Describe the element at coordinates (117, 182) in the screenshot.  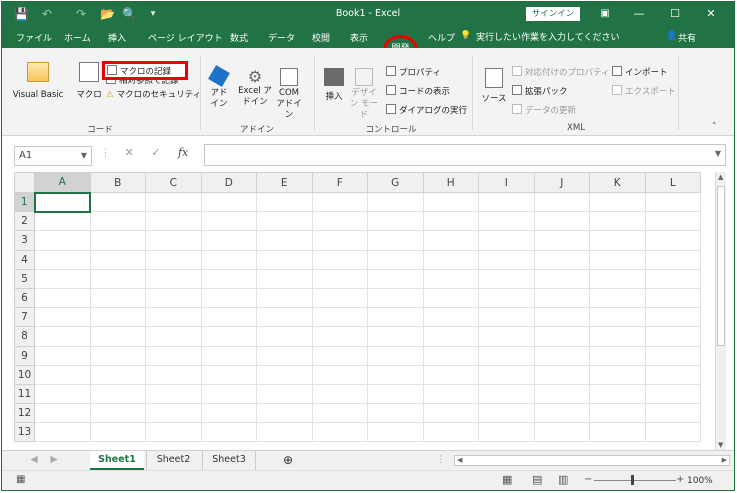
I see `column-header: B` at that location.